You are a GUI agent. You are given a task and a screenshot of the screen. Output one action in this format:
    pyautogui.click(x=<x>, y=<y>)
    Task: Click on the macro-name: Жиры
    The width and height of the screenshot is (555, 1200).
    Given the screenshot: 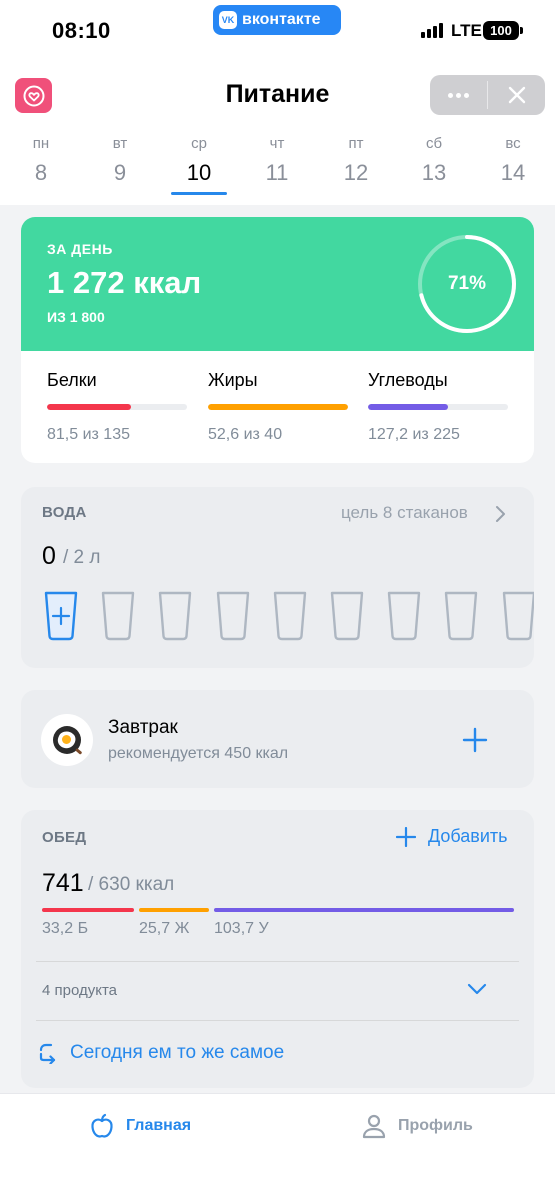 What is the action you would take?
    pyautogui.click(x=233, y=380)
    